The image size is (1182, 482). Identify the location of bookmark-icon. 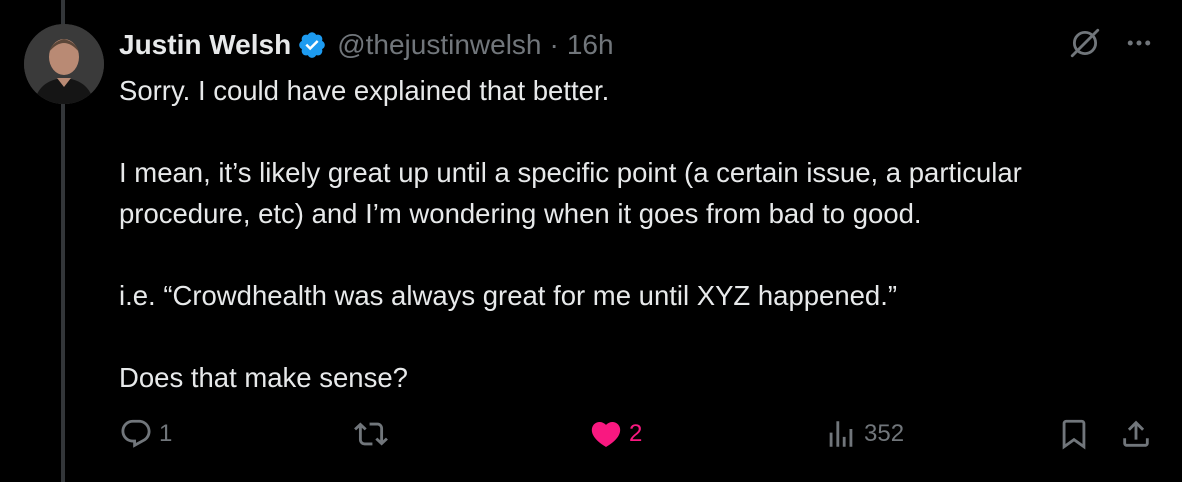
(1074, 434).